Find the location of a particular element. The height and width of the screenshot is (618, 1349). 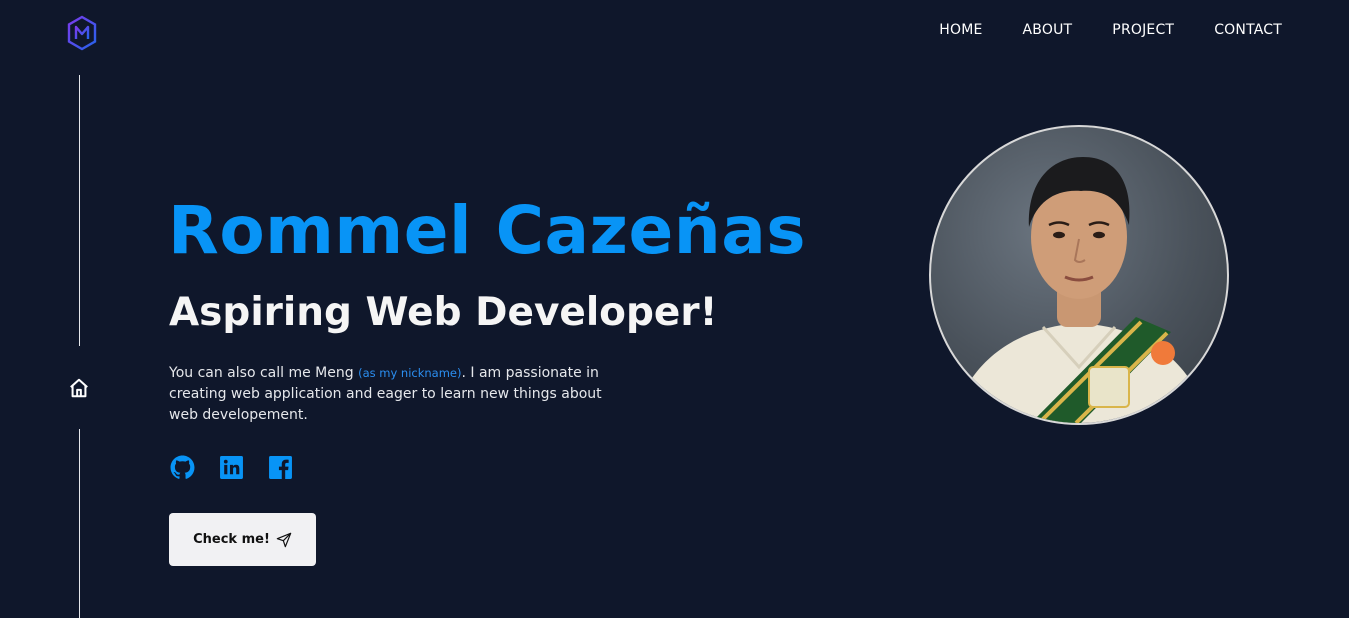

github-icon is located at coordinates (182, 467).